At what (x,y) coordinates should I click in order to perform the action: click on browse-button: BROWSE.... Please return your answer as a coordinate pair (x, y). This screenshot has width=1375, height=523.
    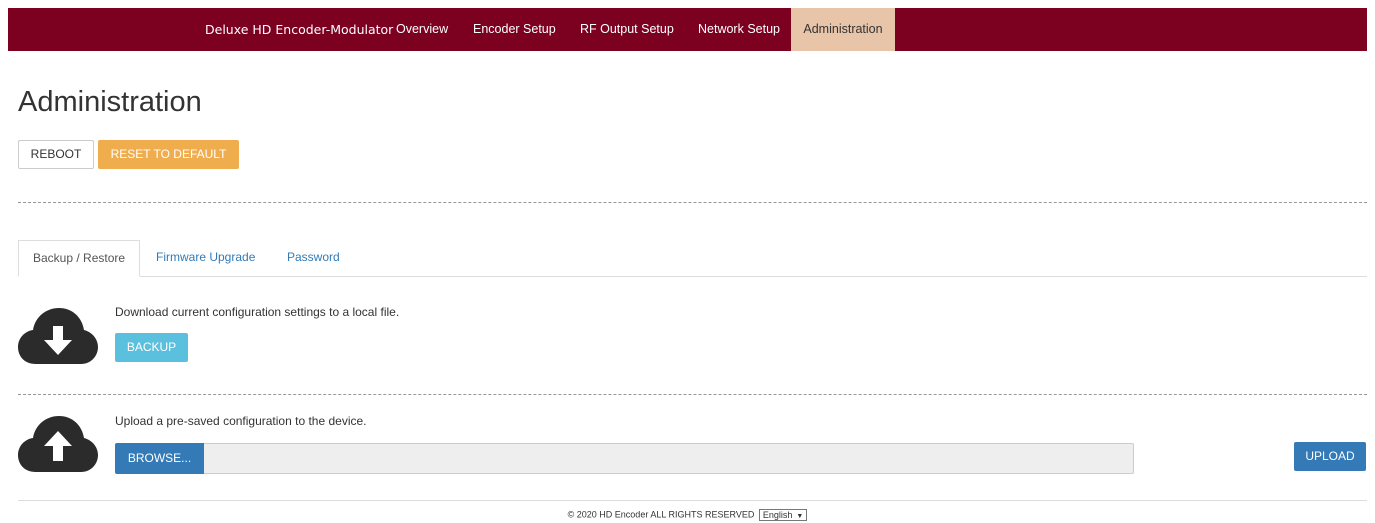
    Looking at the image, I should click on (159, 458).